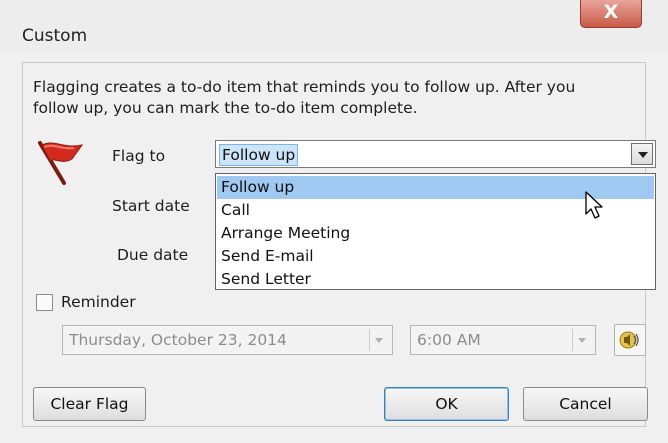  Describe the element at coordinates (259, 155) in the screenshot. I see `flag-to-selected-value: Follow up` at that location.